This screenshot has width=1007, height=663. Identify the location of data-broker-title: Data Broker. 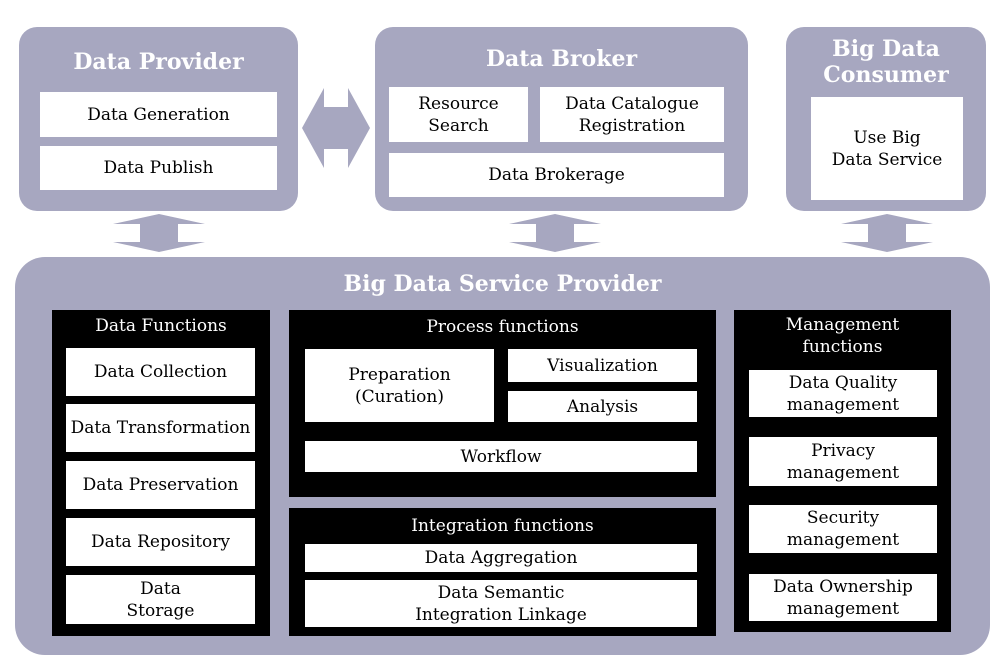
(561, 59).